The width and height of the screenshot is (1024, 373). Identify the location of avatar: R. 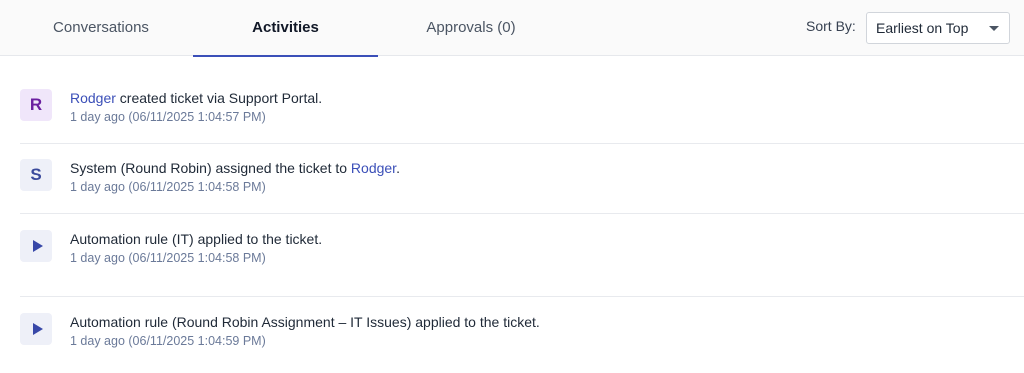
(36, 105).